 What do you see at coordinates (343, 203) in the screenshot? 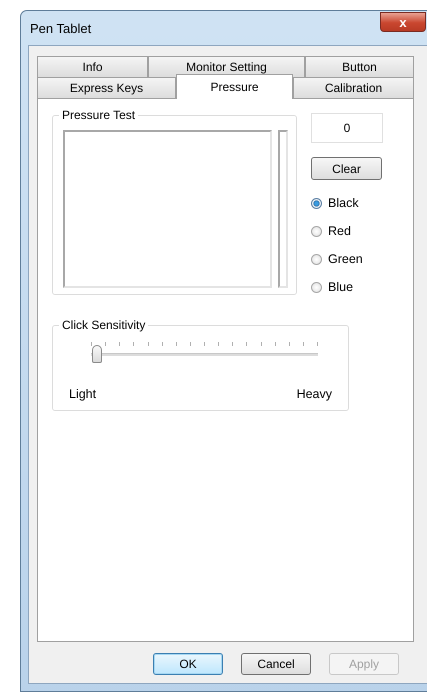
I see `radio-label: Black` at bounding box center [343, 203].